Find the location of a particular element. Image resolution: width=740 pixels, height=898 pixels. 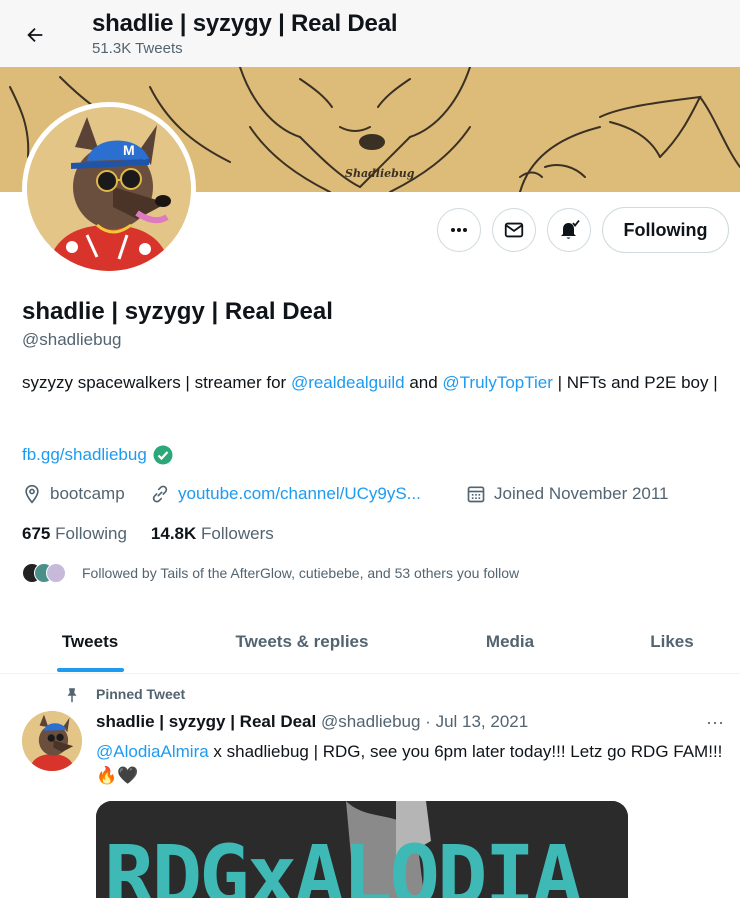

tweet-count: 51.3K Tweets is located at coordinates (137, 48).